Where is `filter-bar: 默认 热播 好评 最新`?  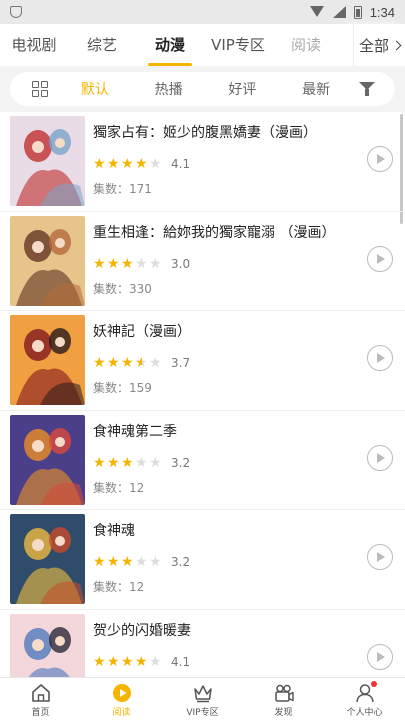 filter-bar: 默认 热播 好评 最新 is located at coordinates (202, 89).